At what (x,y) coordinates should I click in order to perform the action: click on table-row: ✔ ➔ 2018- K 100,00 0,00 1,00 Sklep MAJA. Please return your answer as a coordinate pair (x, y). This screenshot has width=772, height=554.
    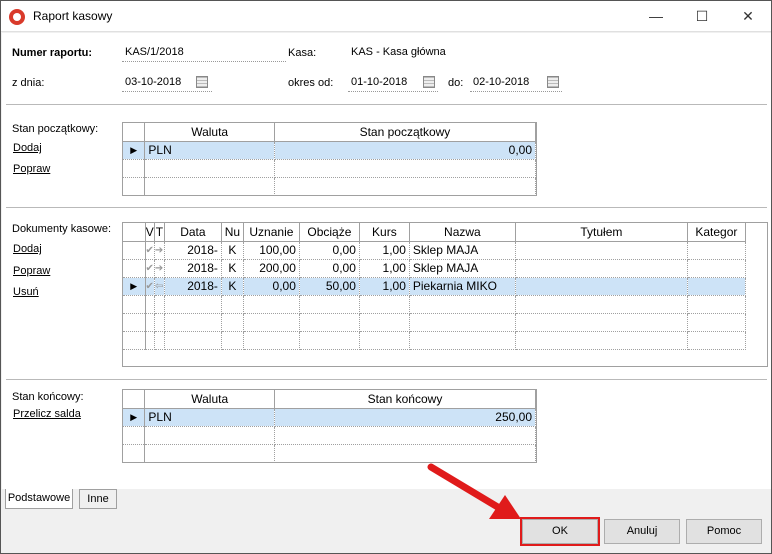
    Looking at the image, I should click on (434, 250).